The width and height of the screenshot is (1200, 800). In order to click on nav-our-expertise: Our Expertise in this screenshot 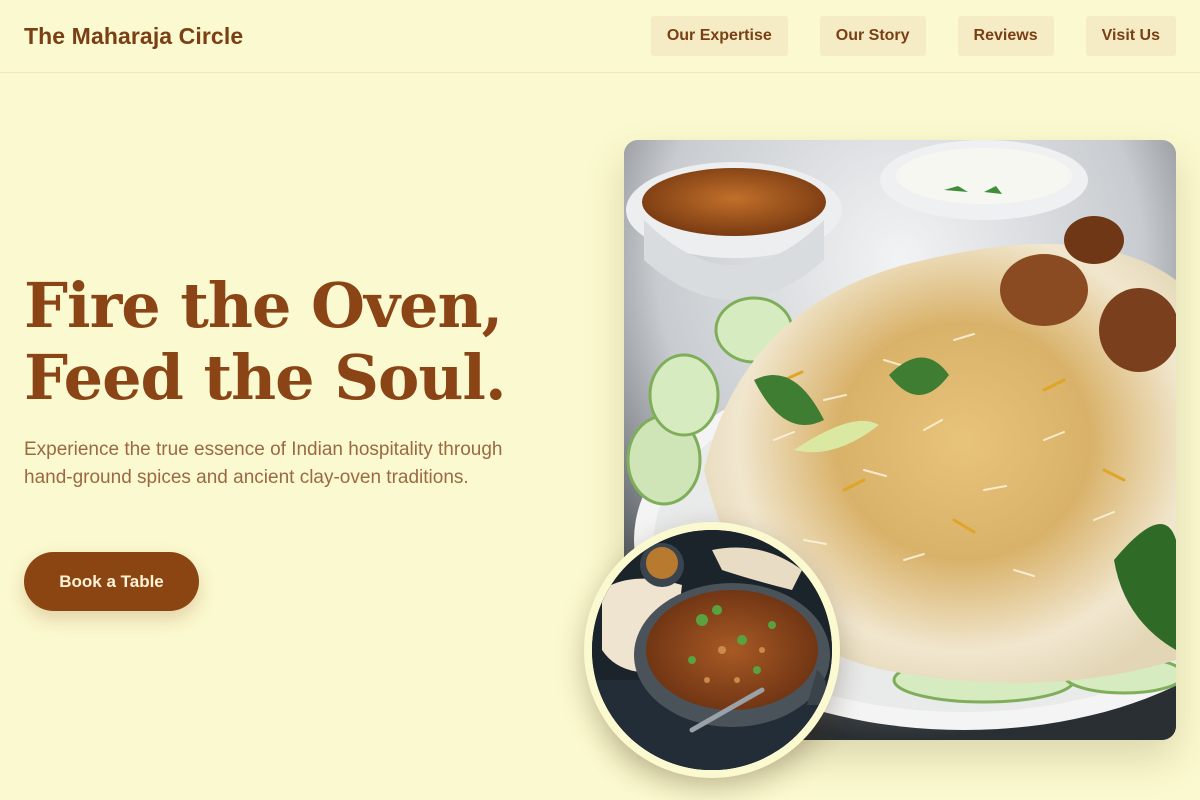, I will do `click(719, 36)`.